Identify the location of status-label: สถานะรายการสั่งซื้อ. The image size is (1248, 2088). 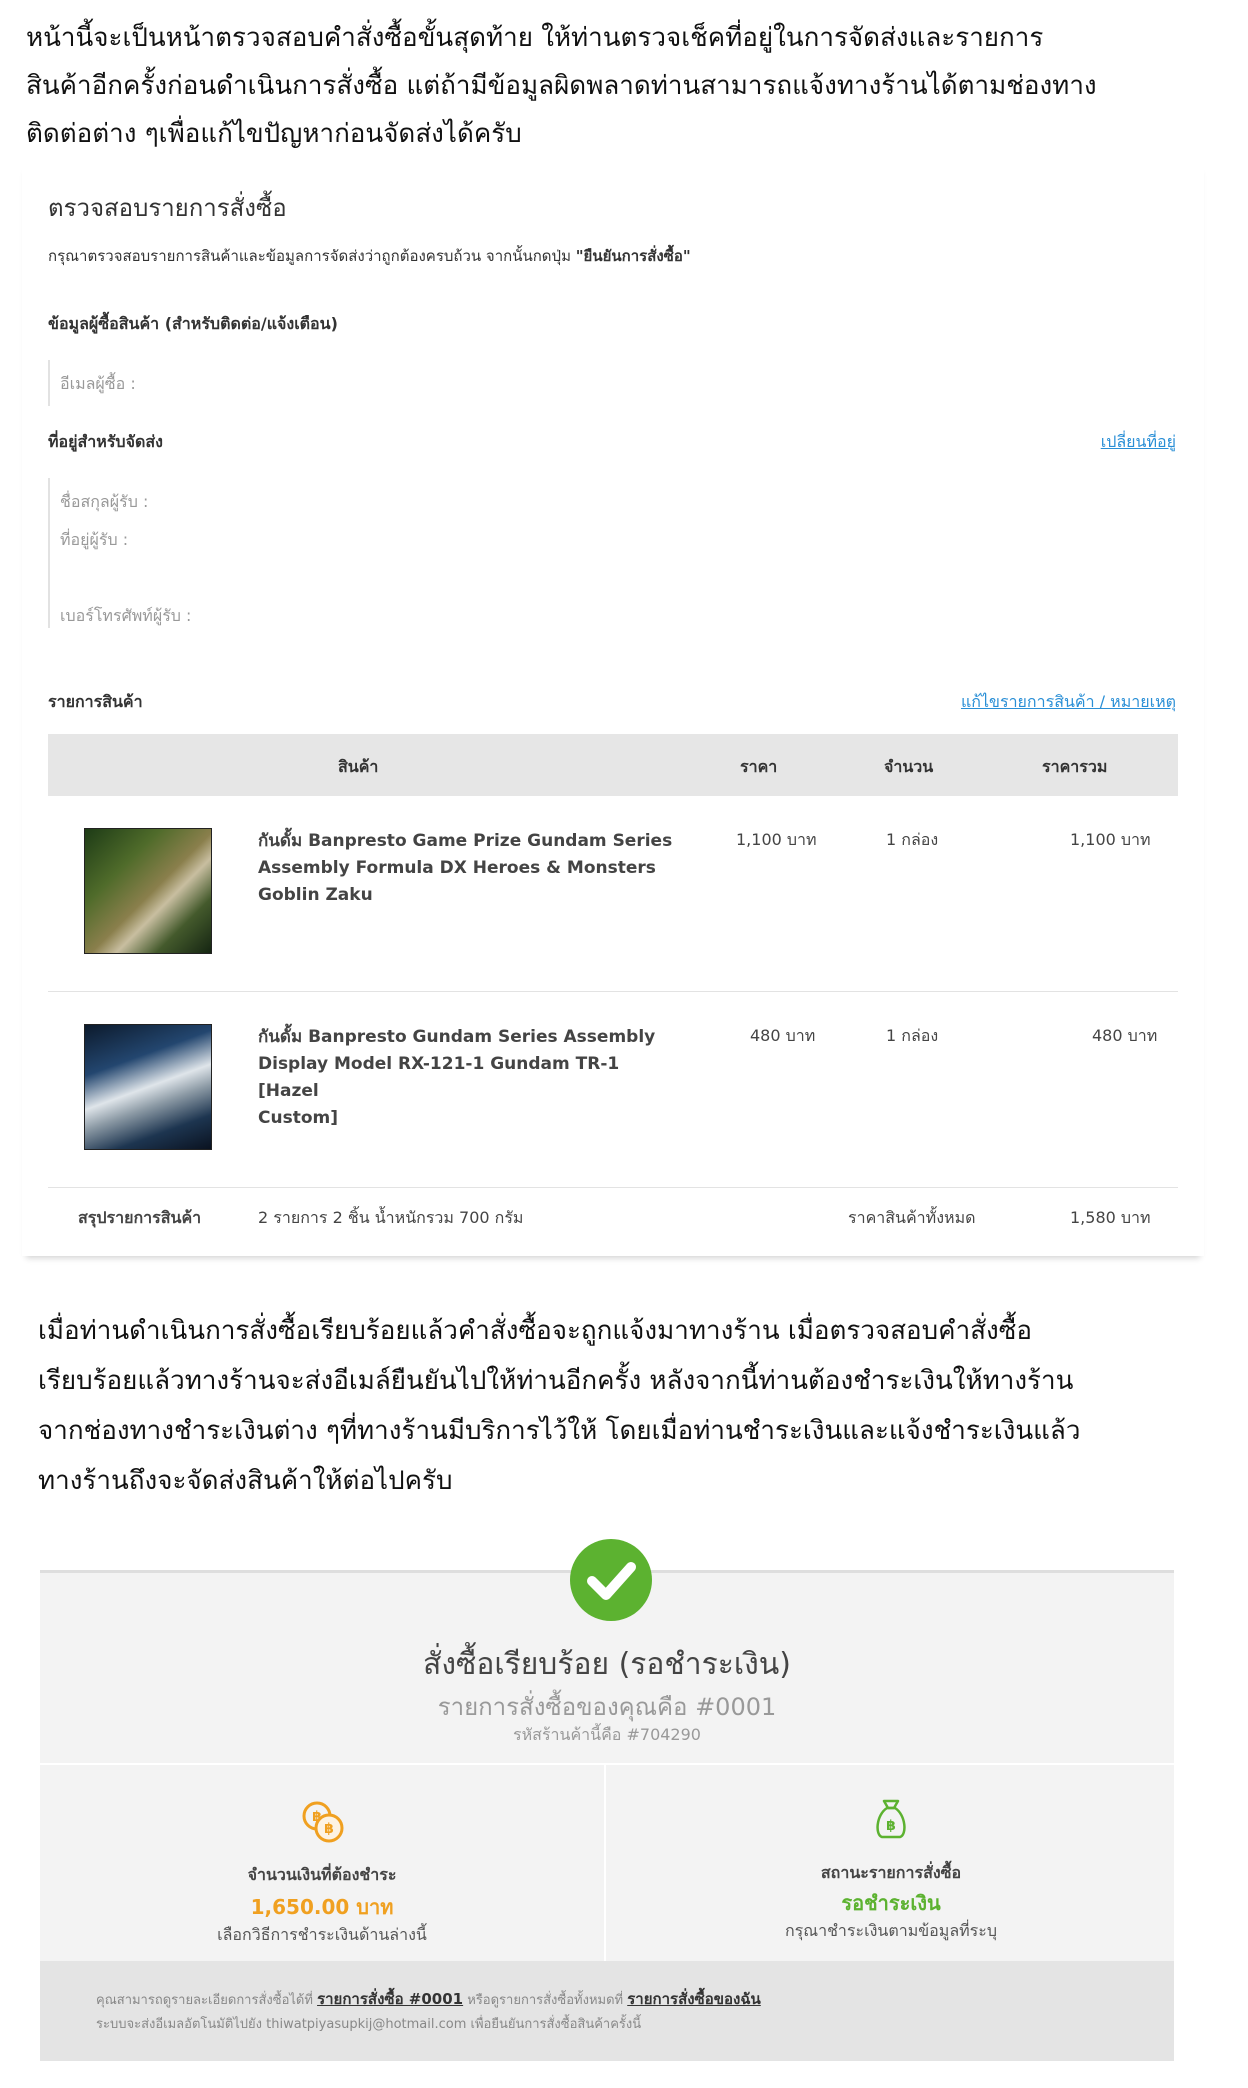
(891, 1872).